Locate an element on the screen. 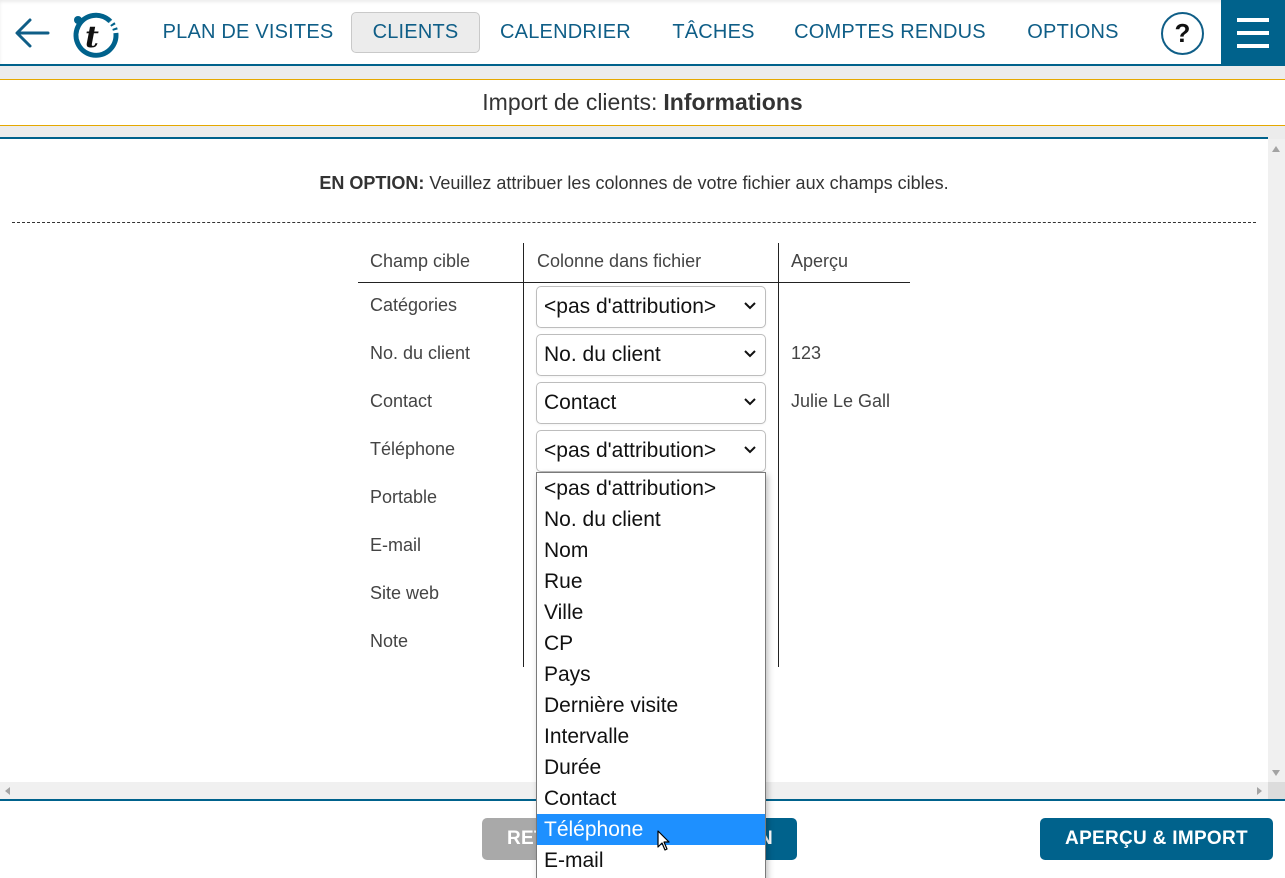  nav-calendrier: CALENDRIER is located at coordinates (565, 32).